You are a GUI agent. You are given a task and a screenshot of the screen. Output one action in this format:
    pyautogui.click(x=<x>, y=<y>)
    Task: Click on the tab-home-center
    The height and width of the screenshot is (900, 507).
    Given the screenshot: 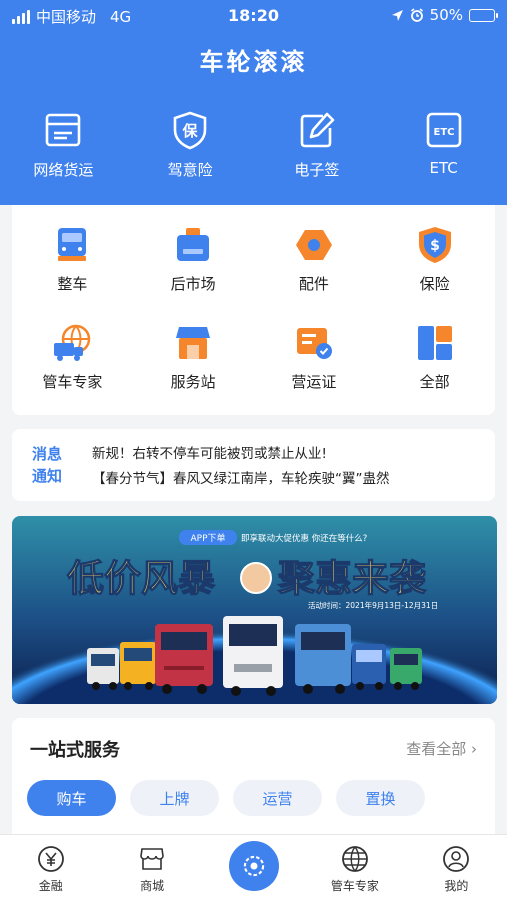 What is the action you would take?
    pyautogui.click(x=253, y=867)
    